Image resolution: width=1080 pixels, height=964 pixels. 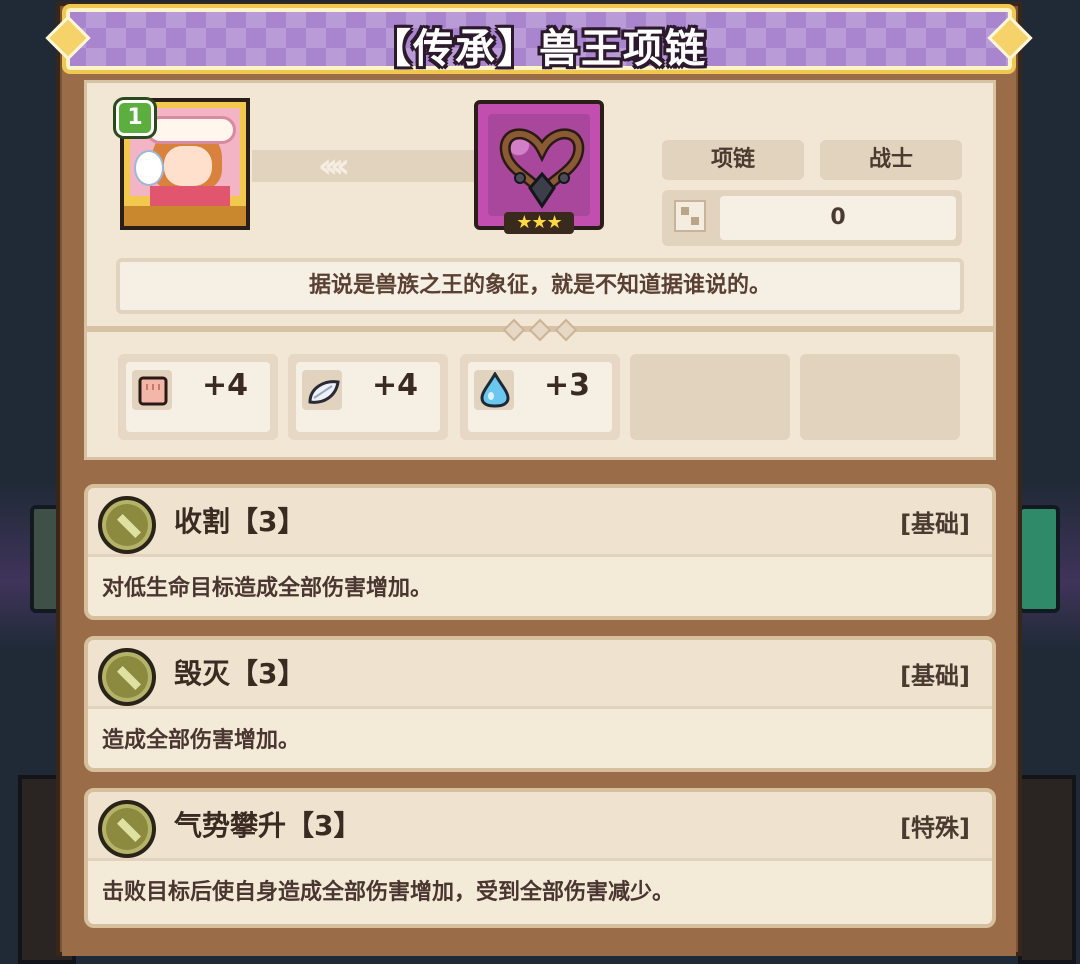 I want to click on feather-icon, so click(x=324, y=392).